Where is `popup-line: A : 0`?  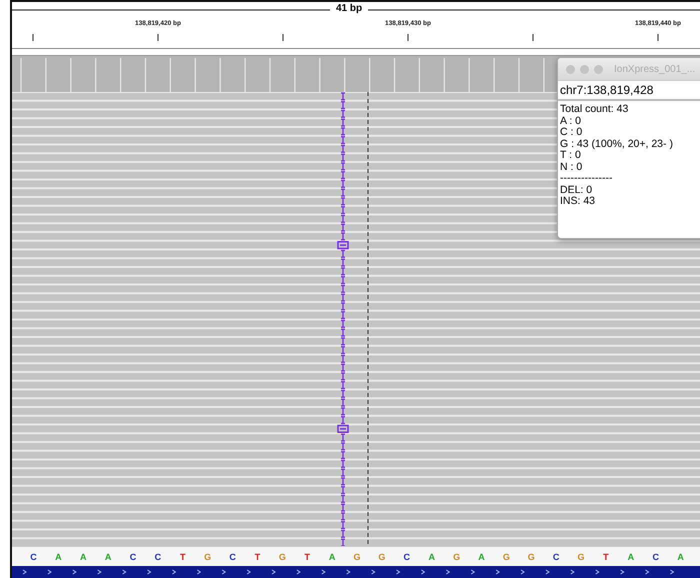
popup-line: A : 0 is located at coordinates (571, 121).